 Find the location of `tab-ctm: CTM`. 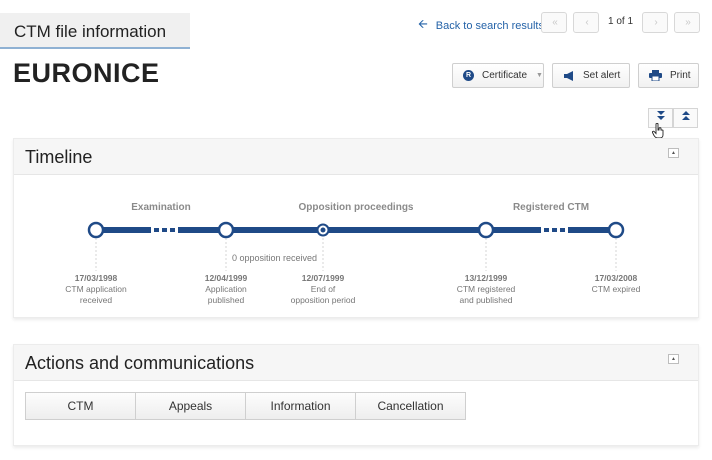

tab-ctm: CTM is located at coordinates (80, 406).